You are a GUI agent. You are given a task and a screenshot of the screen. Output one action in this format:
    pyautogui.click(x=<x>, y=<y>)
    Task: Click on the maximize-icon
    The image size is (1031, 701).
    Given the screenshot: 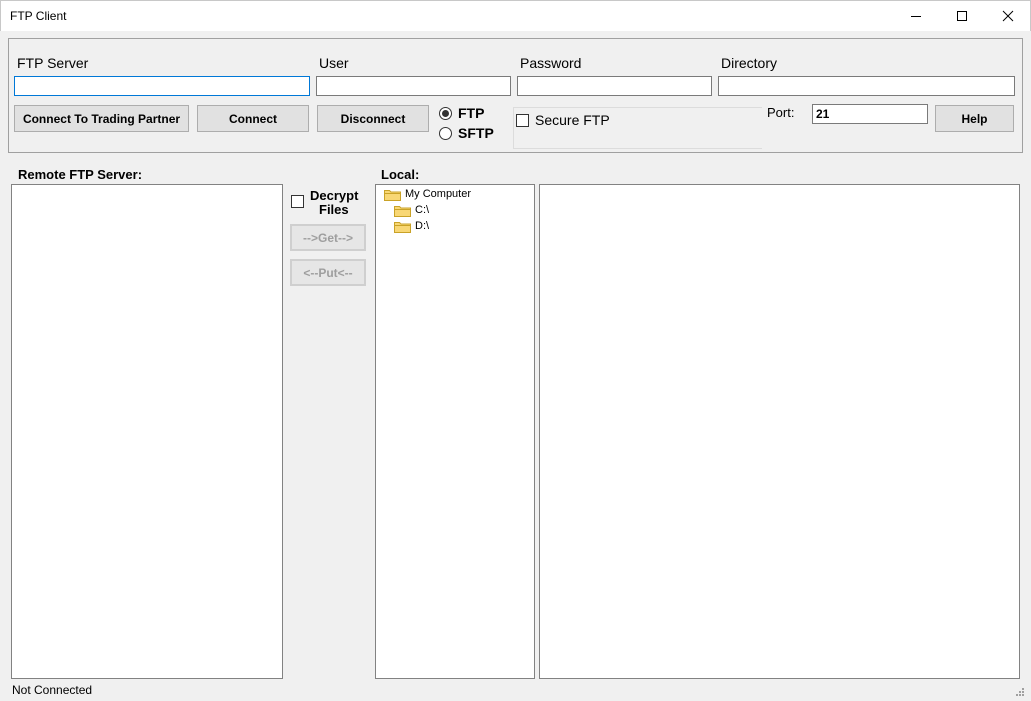 What is the action you would take?
    pyautogui.click(x=962, y=16)
    